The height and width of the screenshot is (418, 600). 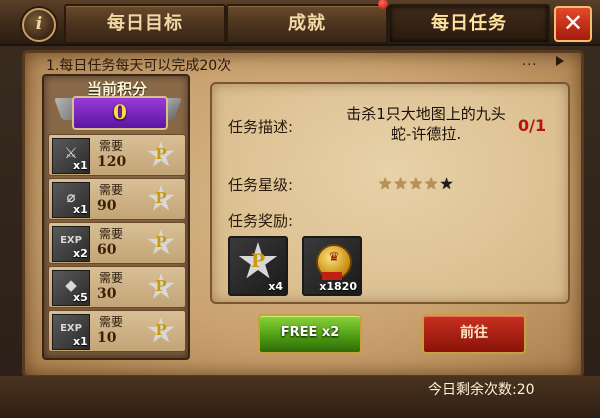 I want to click on tab-daily-goal: 每日目标, so click(x=145, y=24).